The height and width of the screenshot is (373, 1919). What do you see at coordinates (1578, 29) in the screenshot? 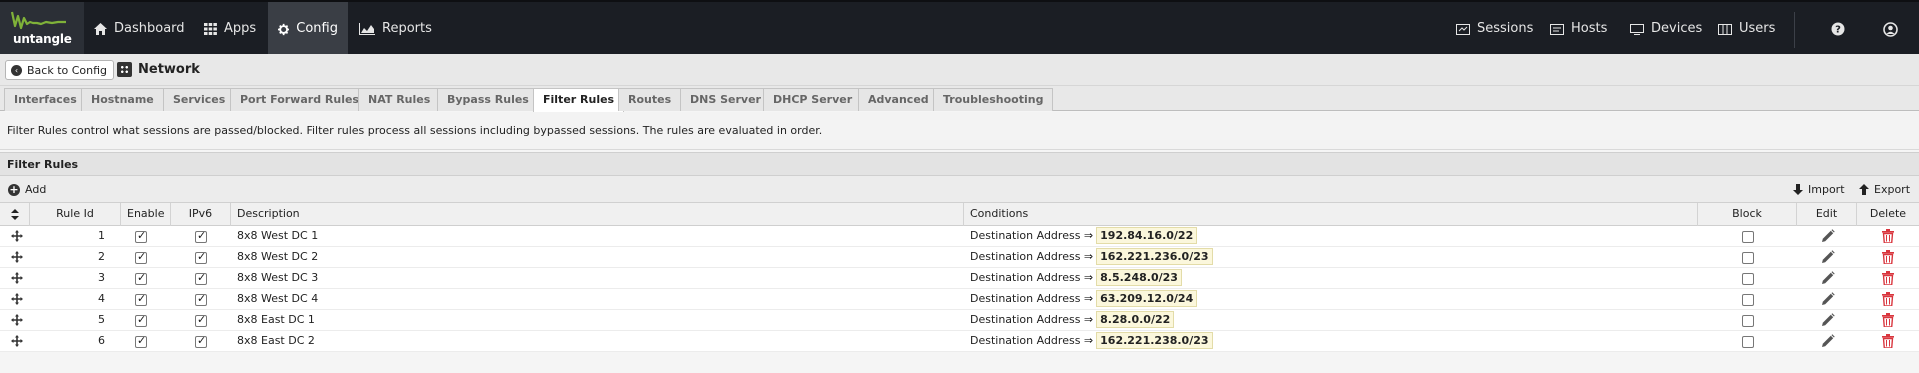
I see `nav-hosts: Hosts` at bounding box center [1578, 29].